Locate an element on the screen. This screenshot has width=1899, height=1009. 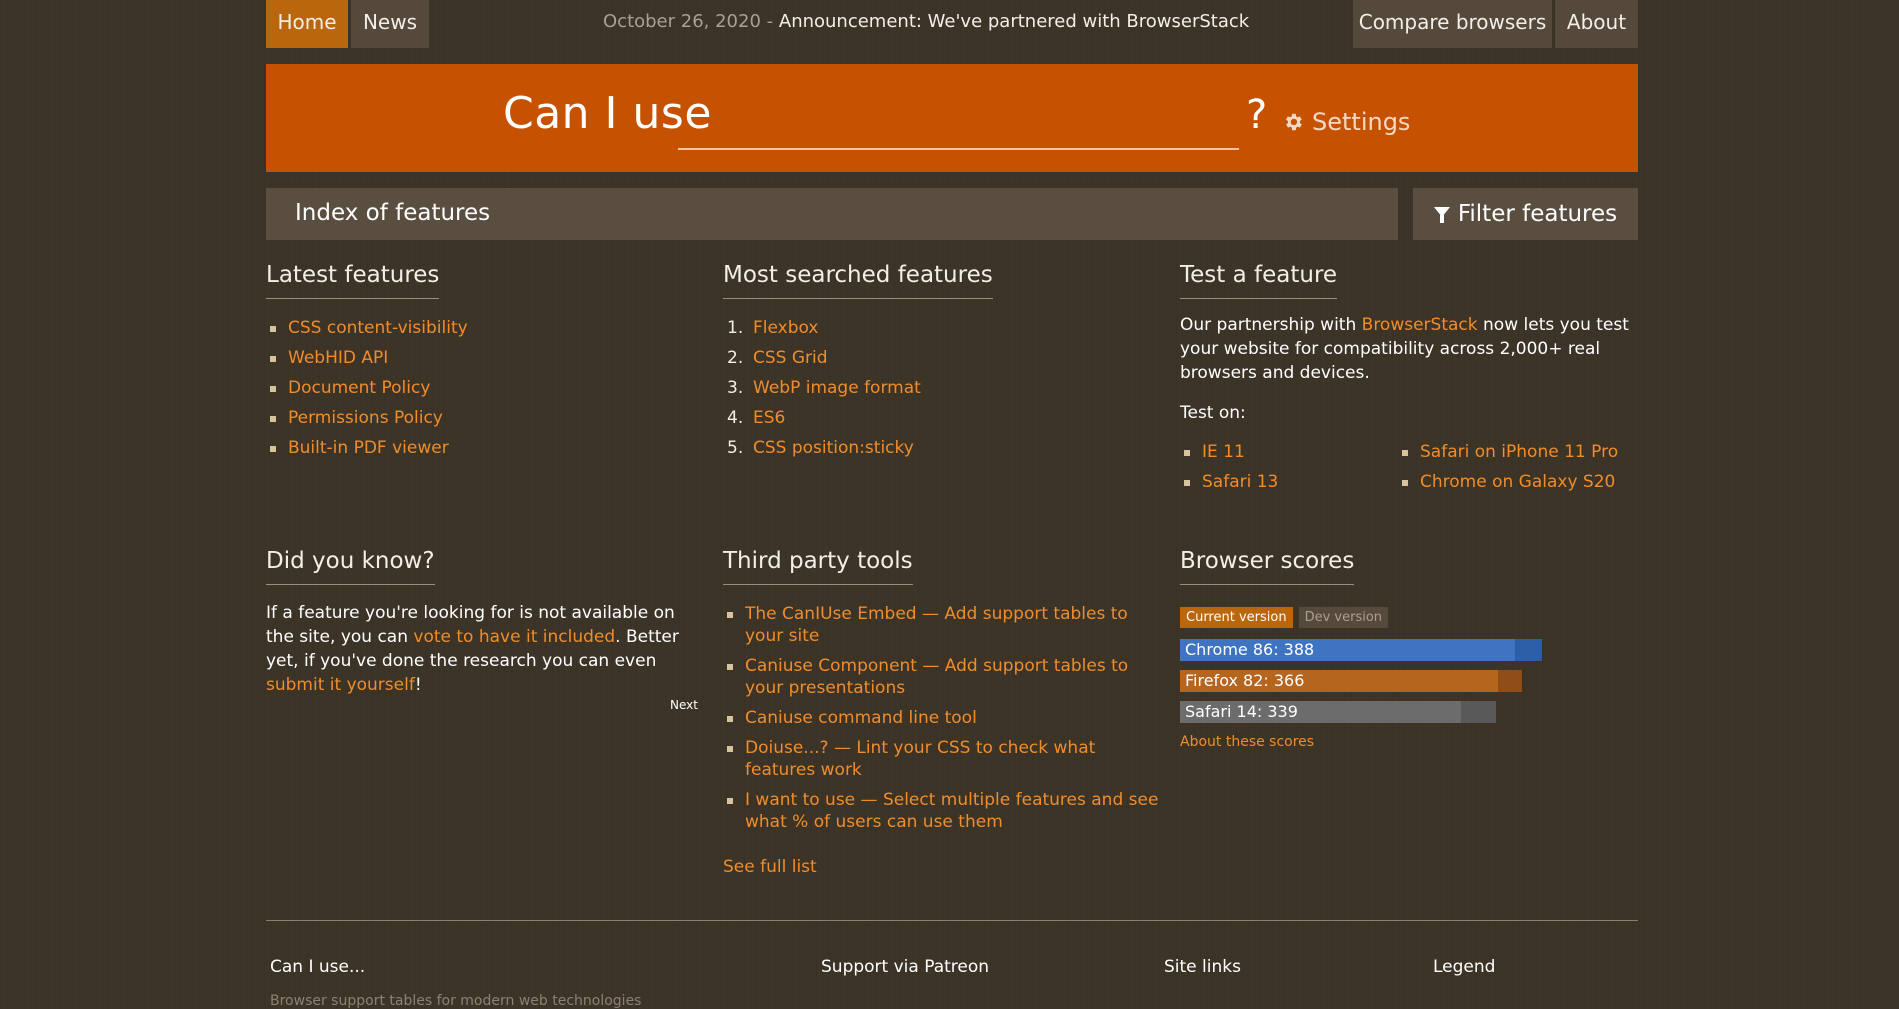
nav-compare-browsers: Compare browsers is located at coordinates (1452, 24).